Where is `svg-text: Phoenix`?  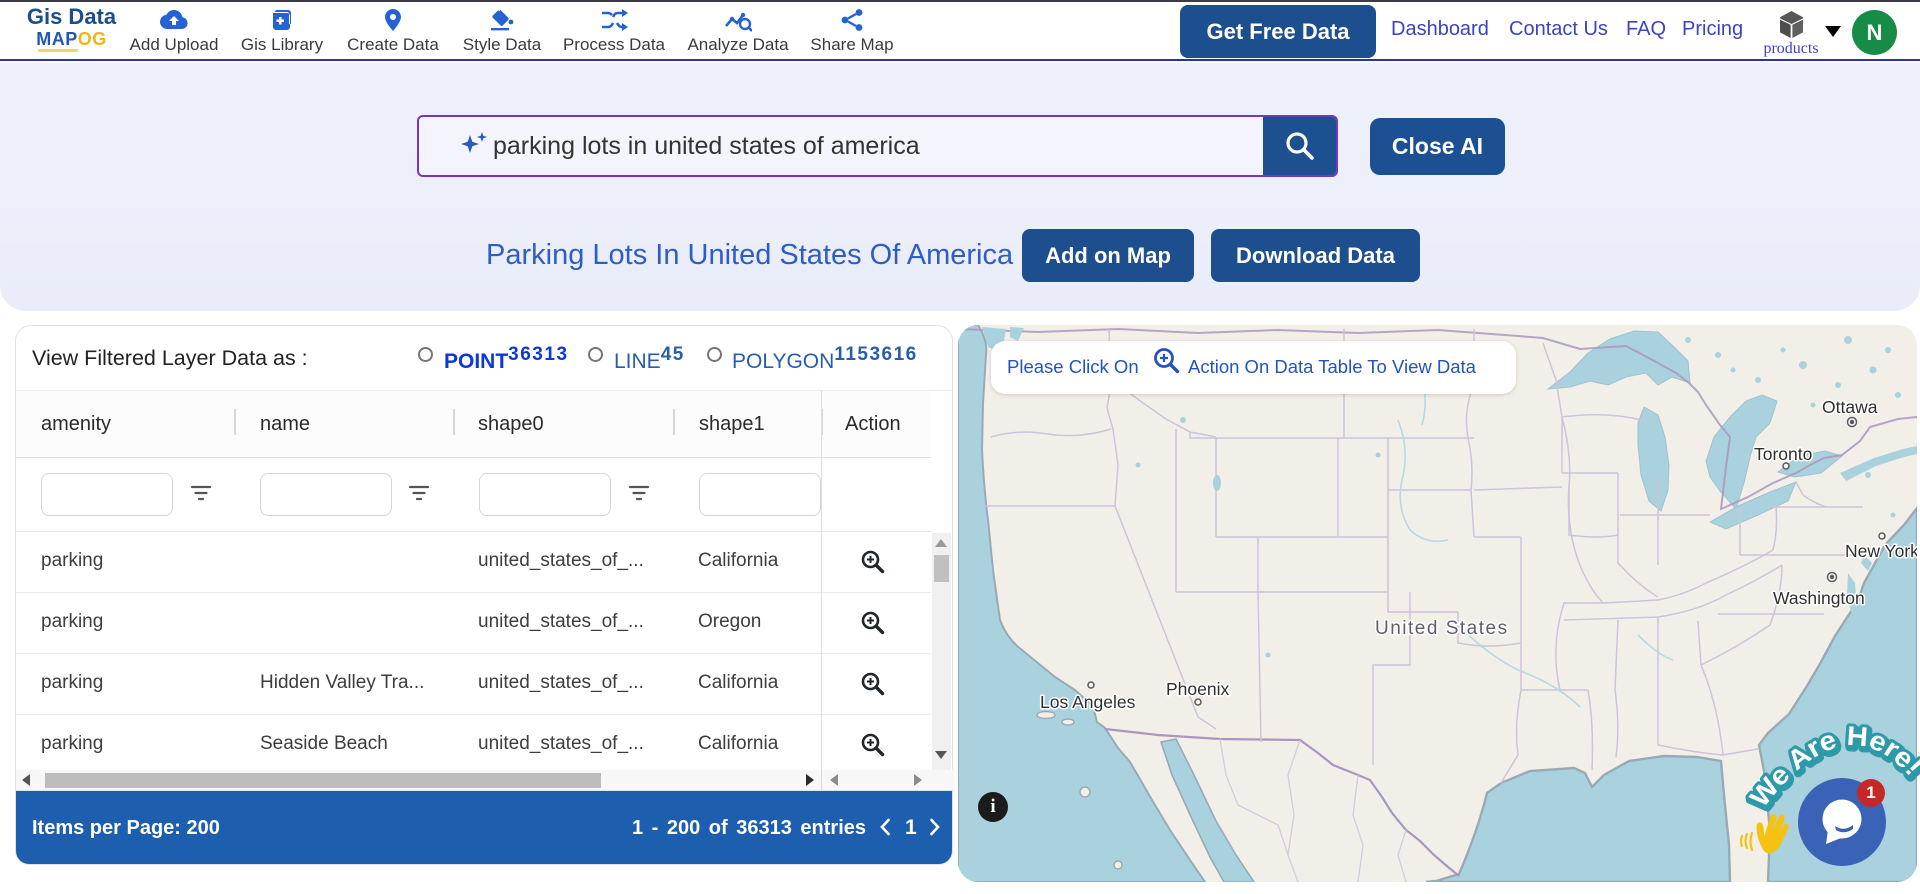
svg-text: Phoenix is located at coordinates (1197, 689).